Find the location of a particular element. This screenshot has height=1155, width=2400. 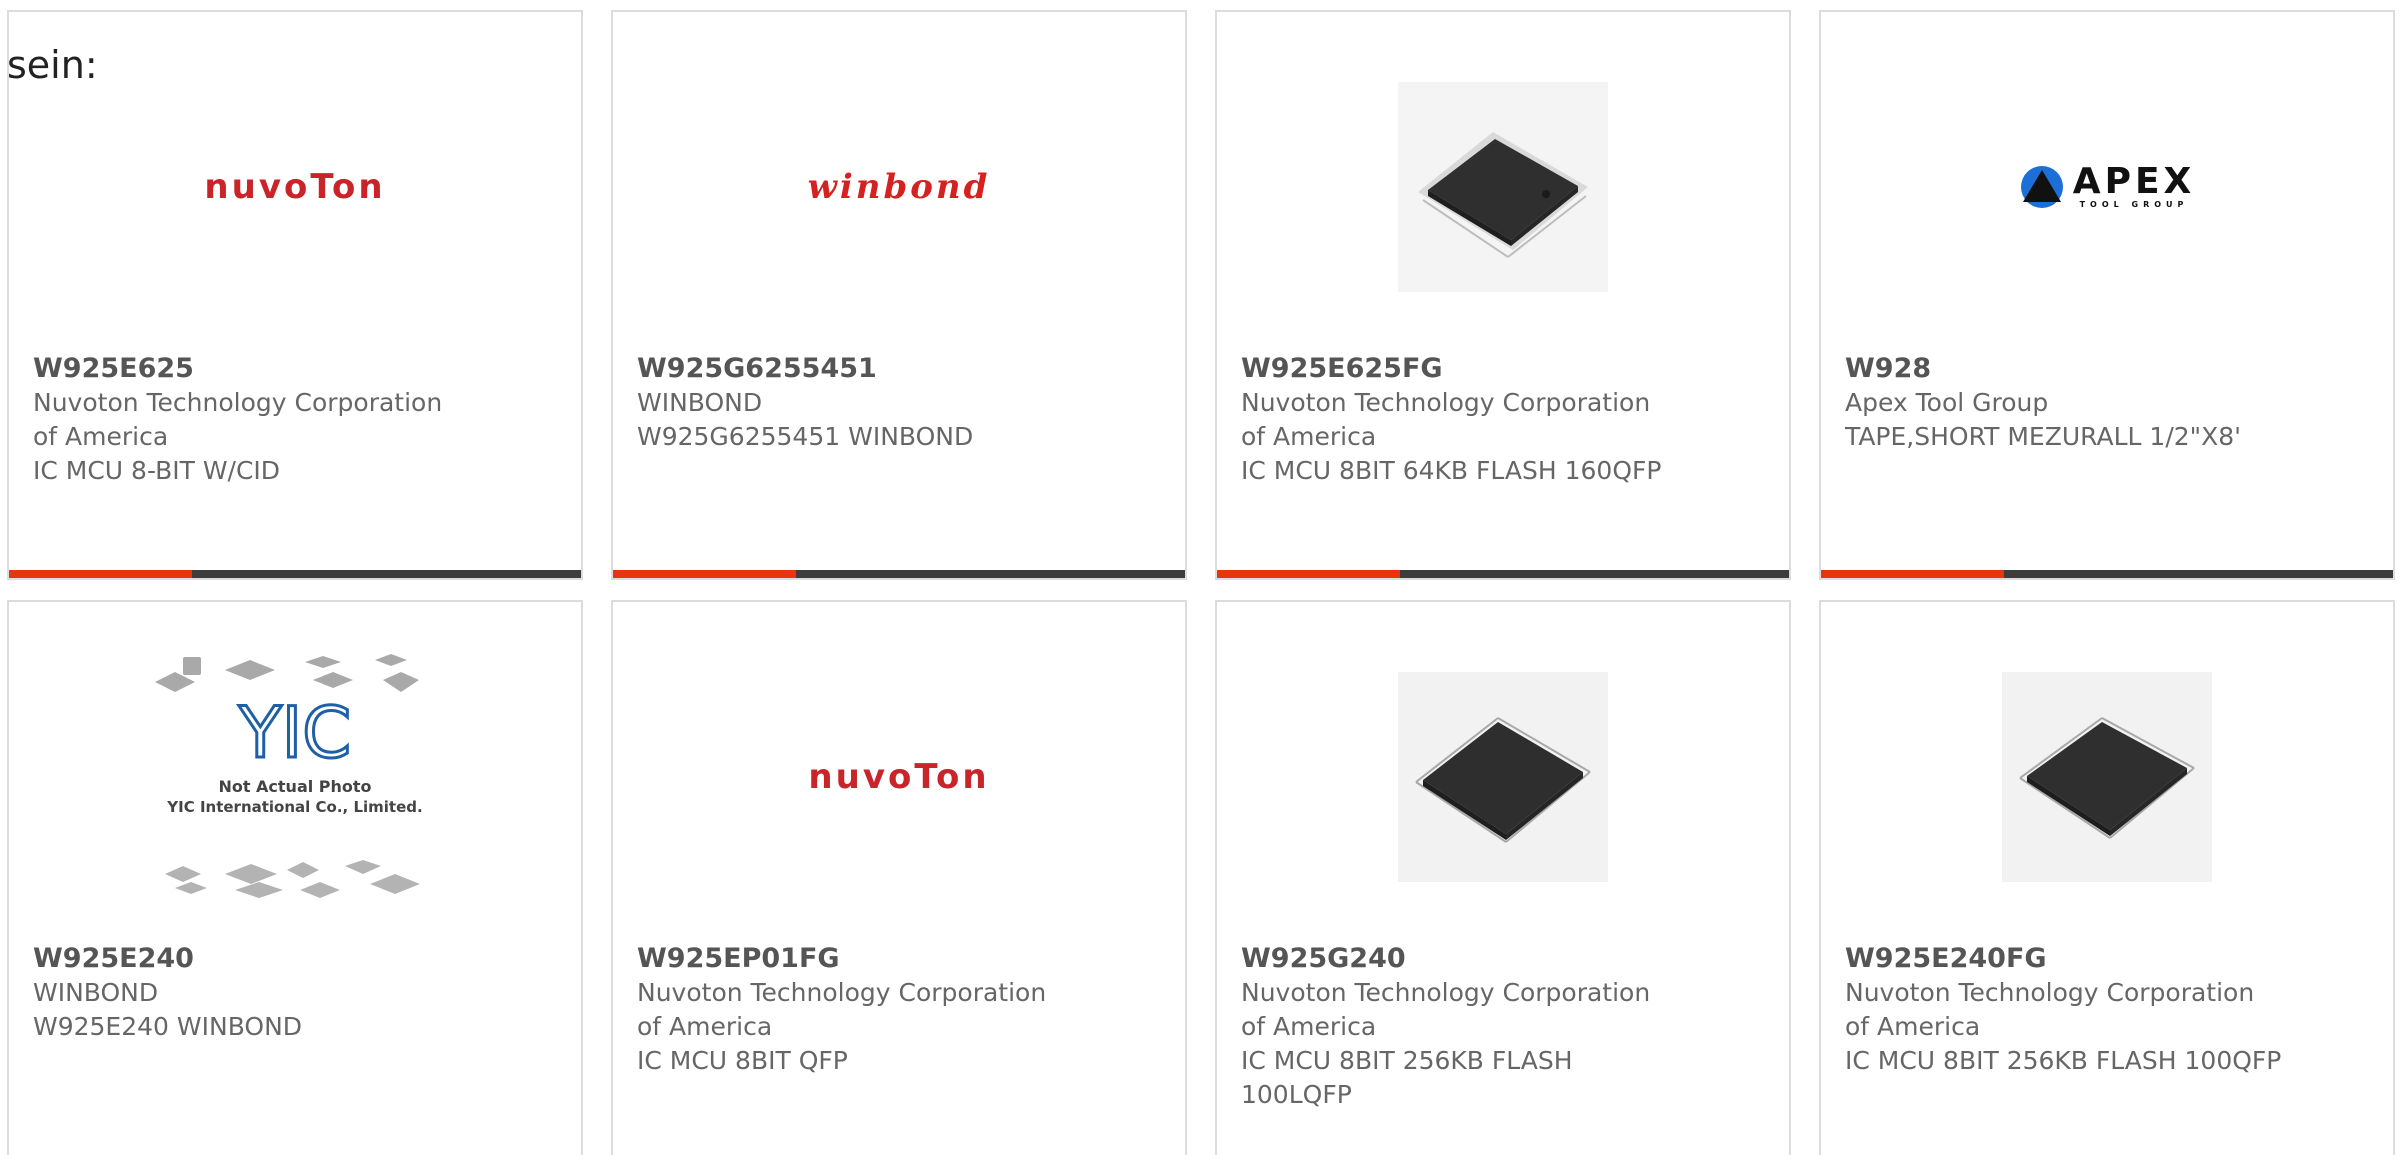

part-number-link: W925G6255451 is located at coordinates (857, 369).